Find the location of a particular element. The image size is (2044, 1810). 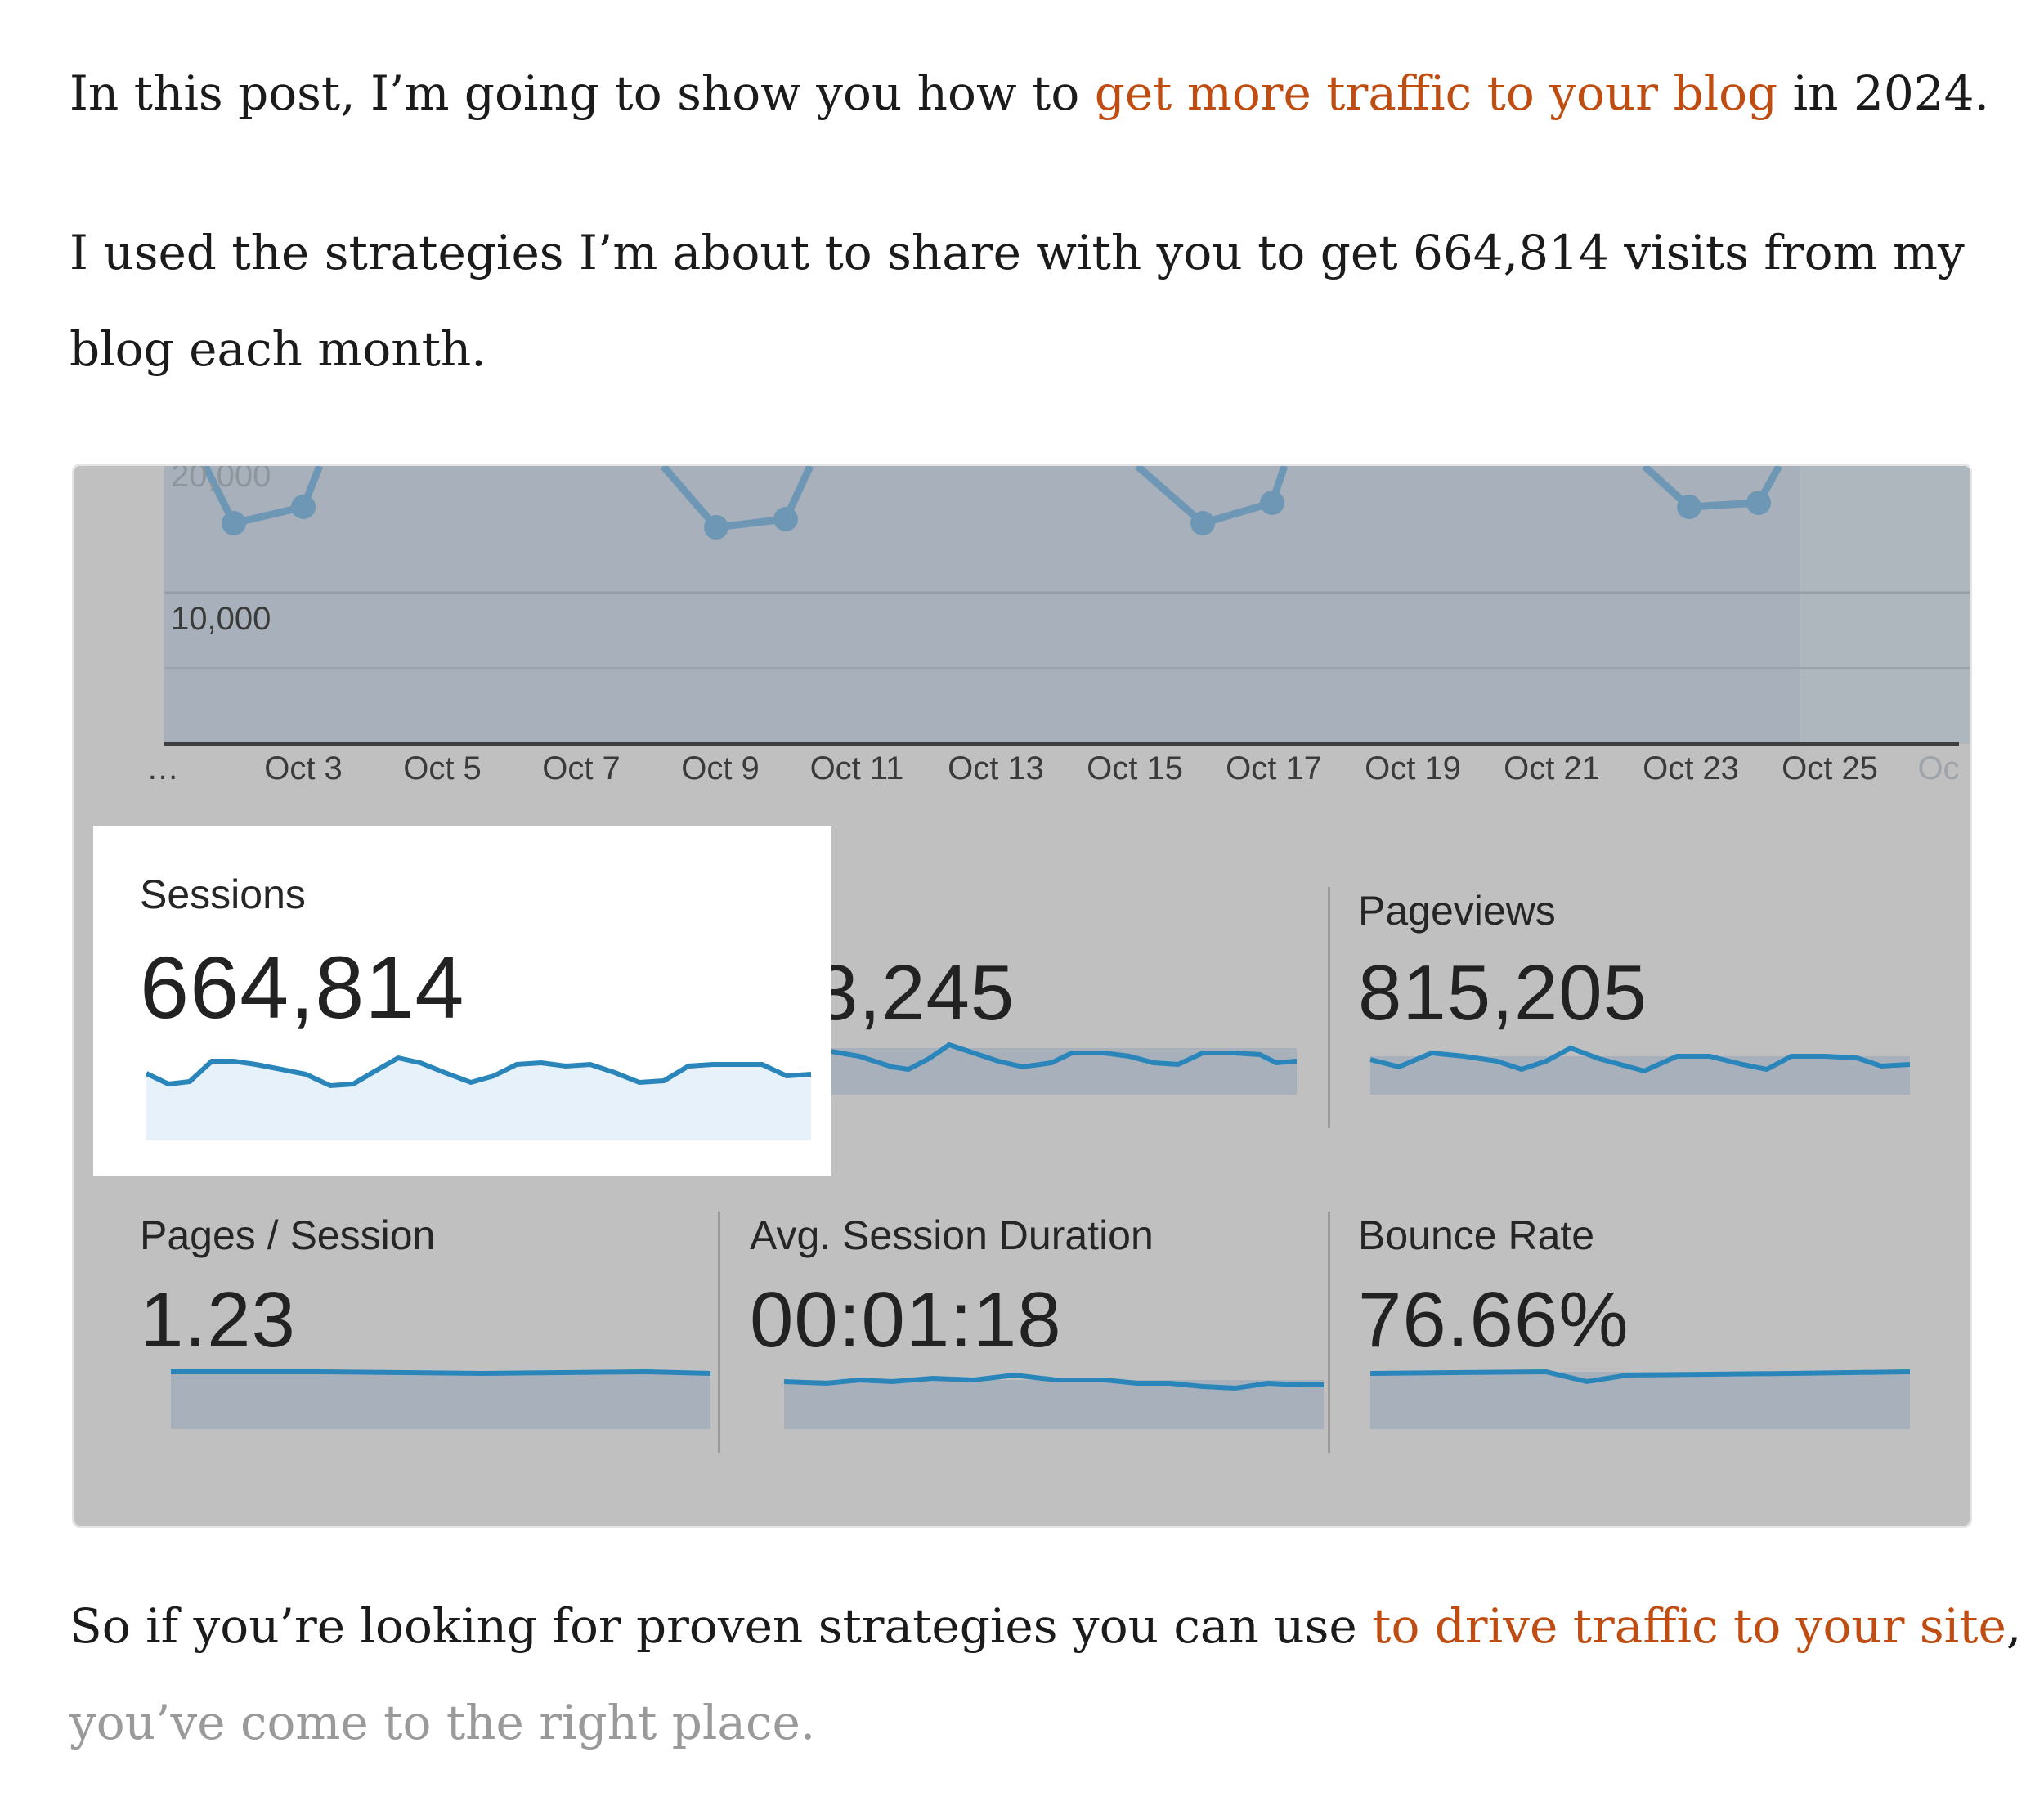

pageviews-label: Pageviews is located at coordinates (1457, 911).